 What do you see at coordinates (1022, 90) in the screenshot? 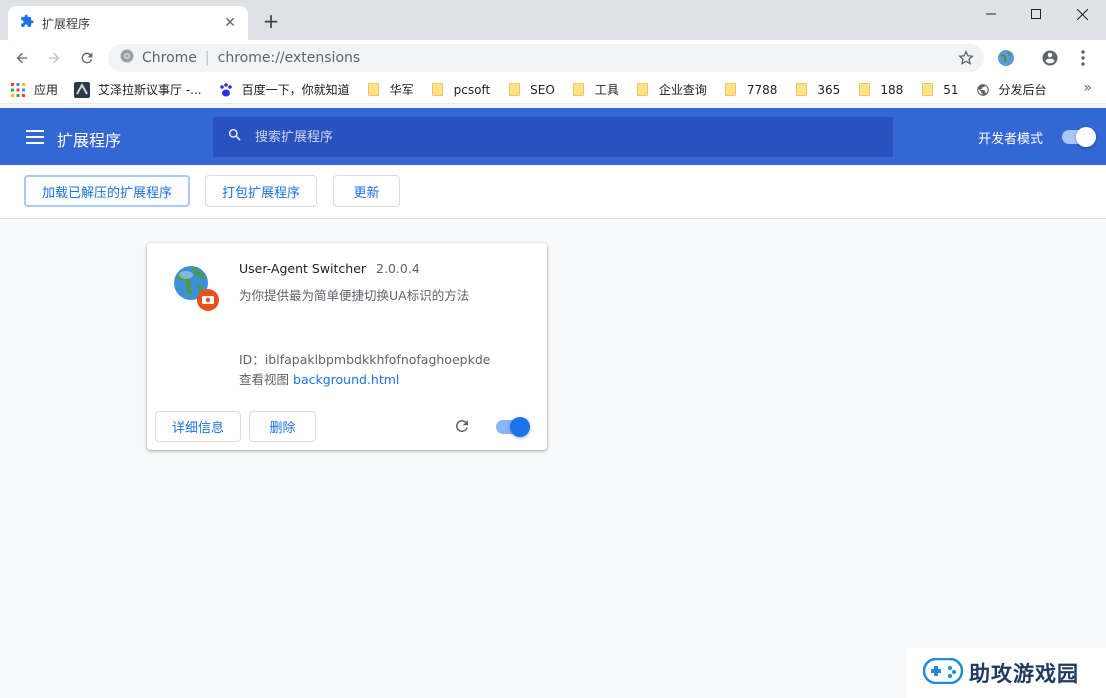
I see `bookmark-label: 分发后台` at bounding box center [1022, 90].